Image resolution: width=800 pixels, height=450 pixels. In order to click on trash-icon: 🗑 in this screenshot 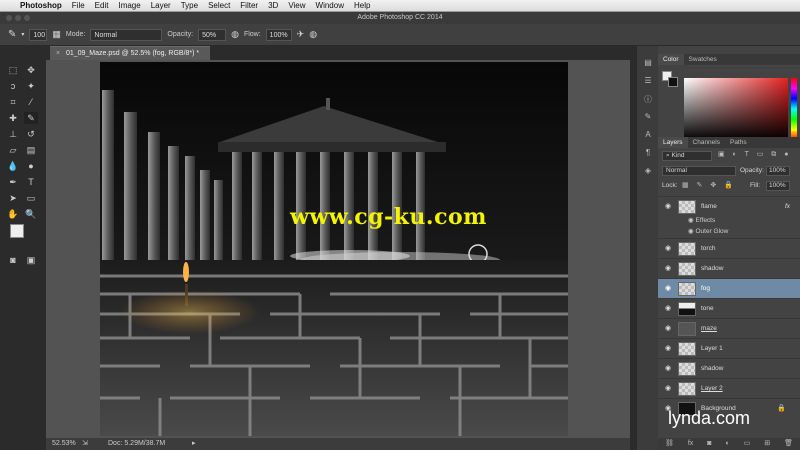, I will do `click(788, 444)`.